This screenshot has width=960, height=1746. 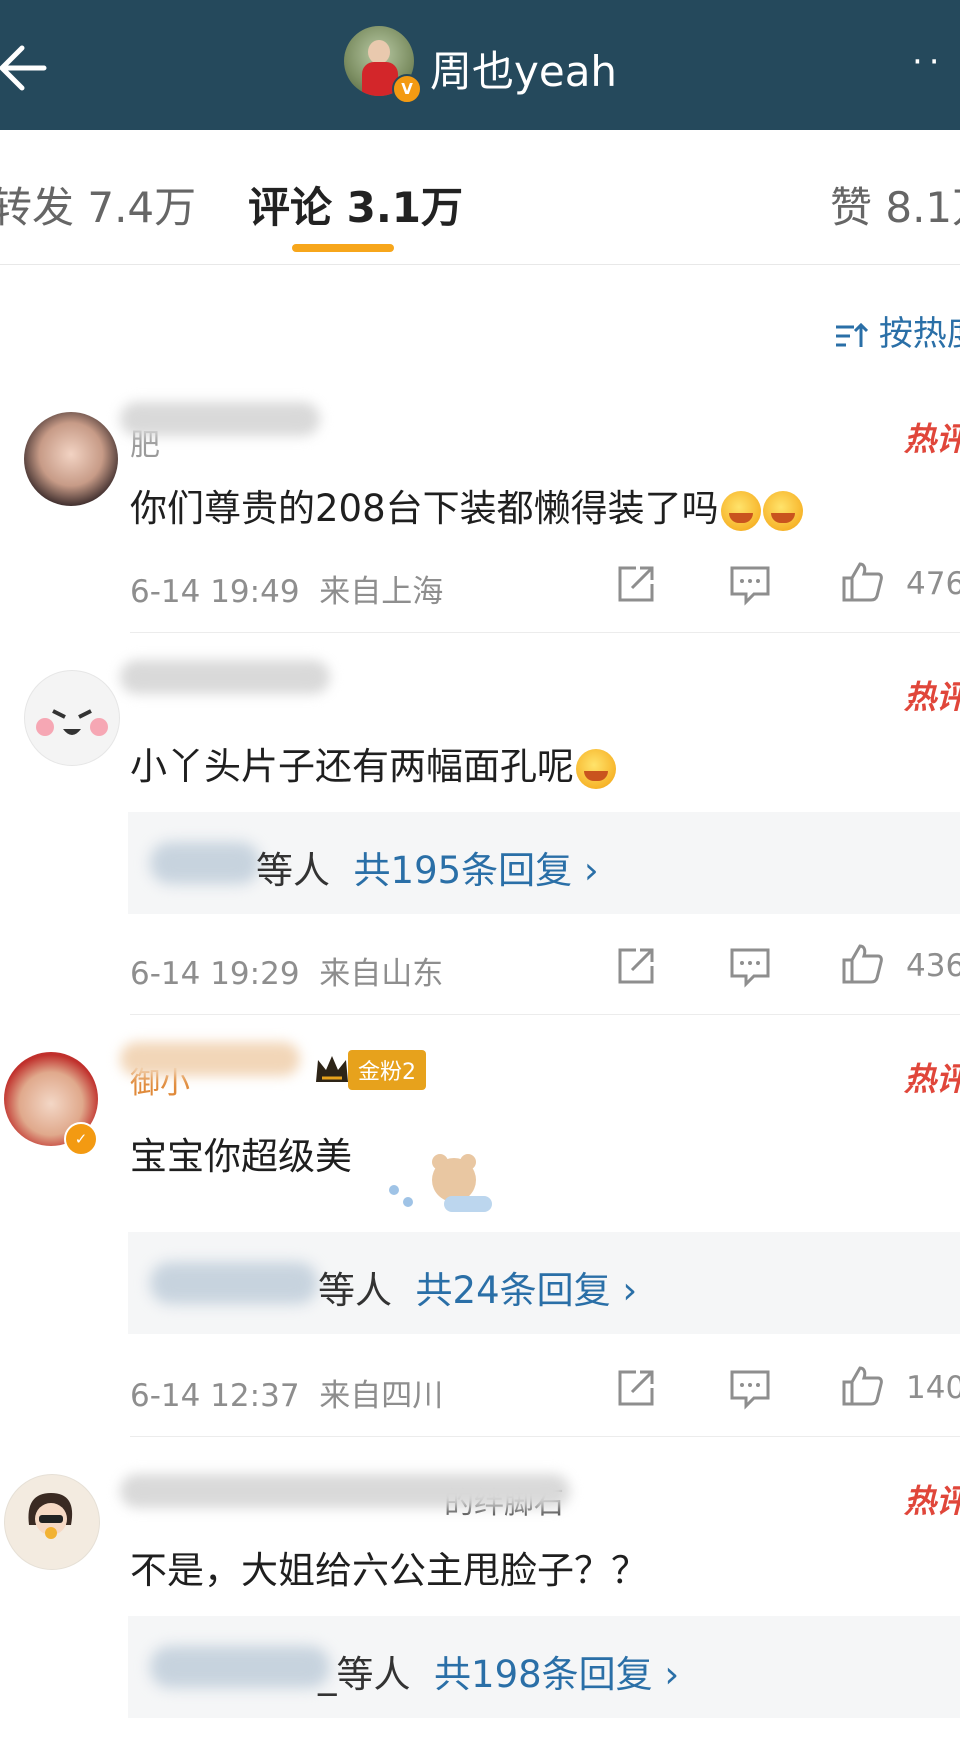 I want to click on comment-2-avatar, so click(x=72, y=718).